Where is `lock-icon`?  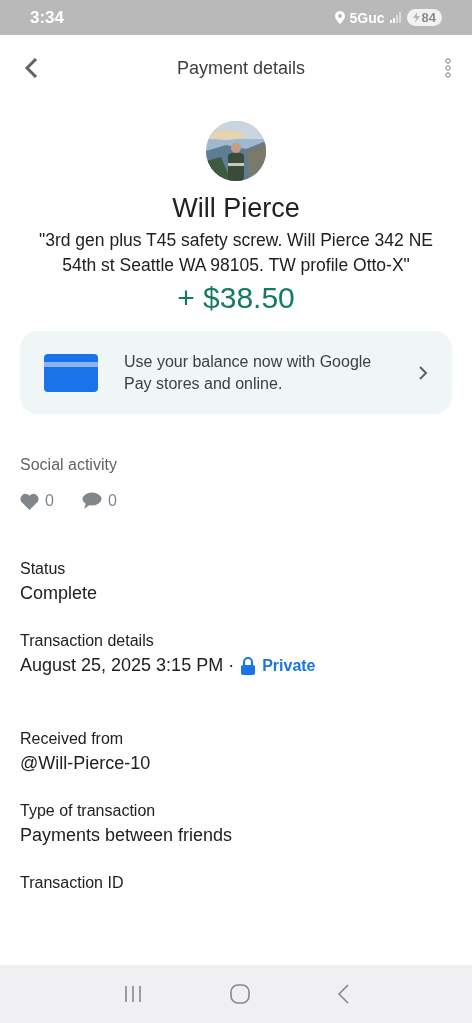 lock-icon is located at coordinates (248, 665).